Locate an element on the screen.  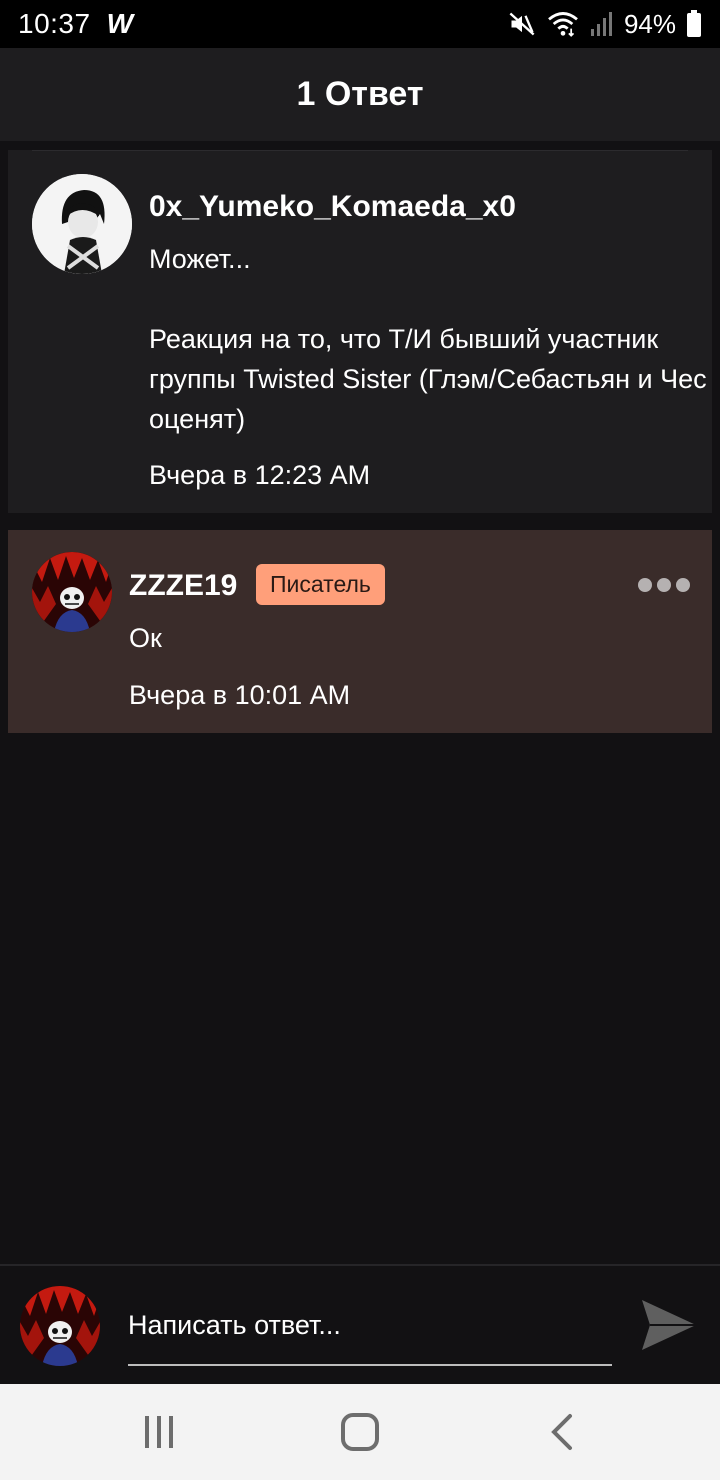
reply-input is located at coordinates (370, 1329).